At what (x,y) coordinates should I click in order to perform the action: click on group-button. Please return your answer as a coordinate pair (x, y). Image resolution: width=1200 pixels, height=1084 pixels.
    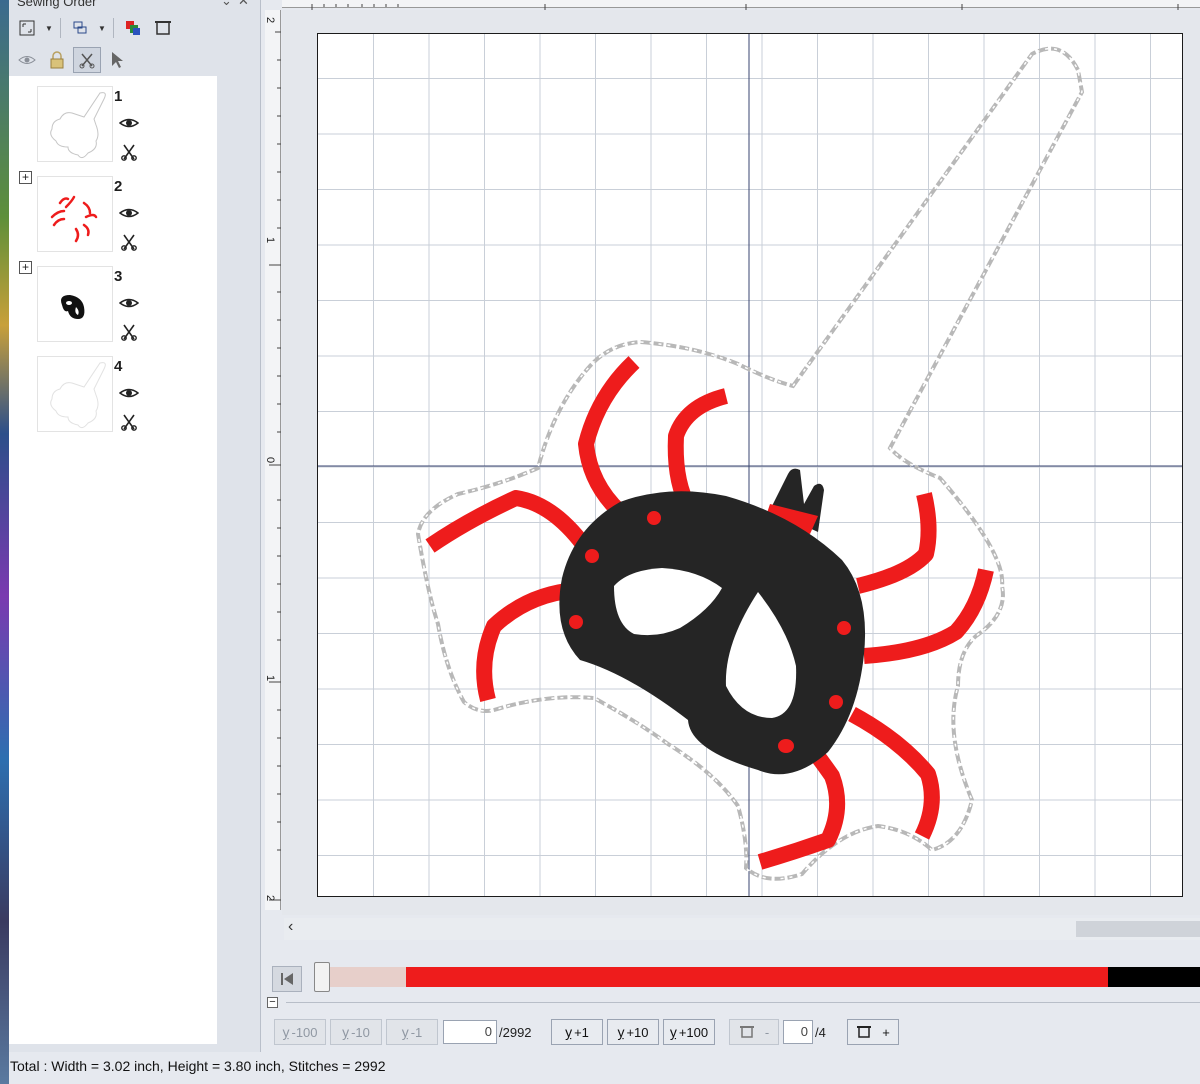
    Looking at the image, I should click on (80, 28).